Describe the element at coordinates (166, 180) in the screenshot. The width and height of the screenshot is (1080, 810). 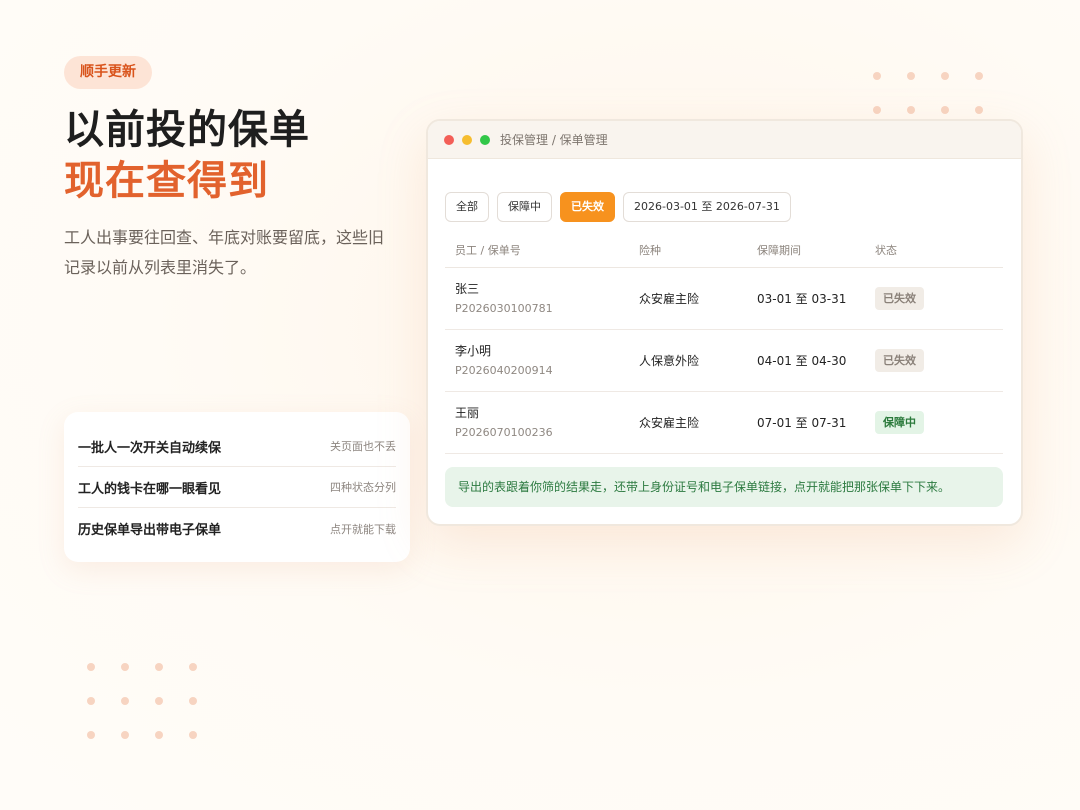
I see `hero-title-line2: 现在查得到` at that location.